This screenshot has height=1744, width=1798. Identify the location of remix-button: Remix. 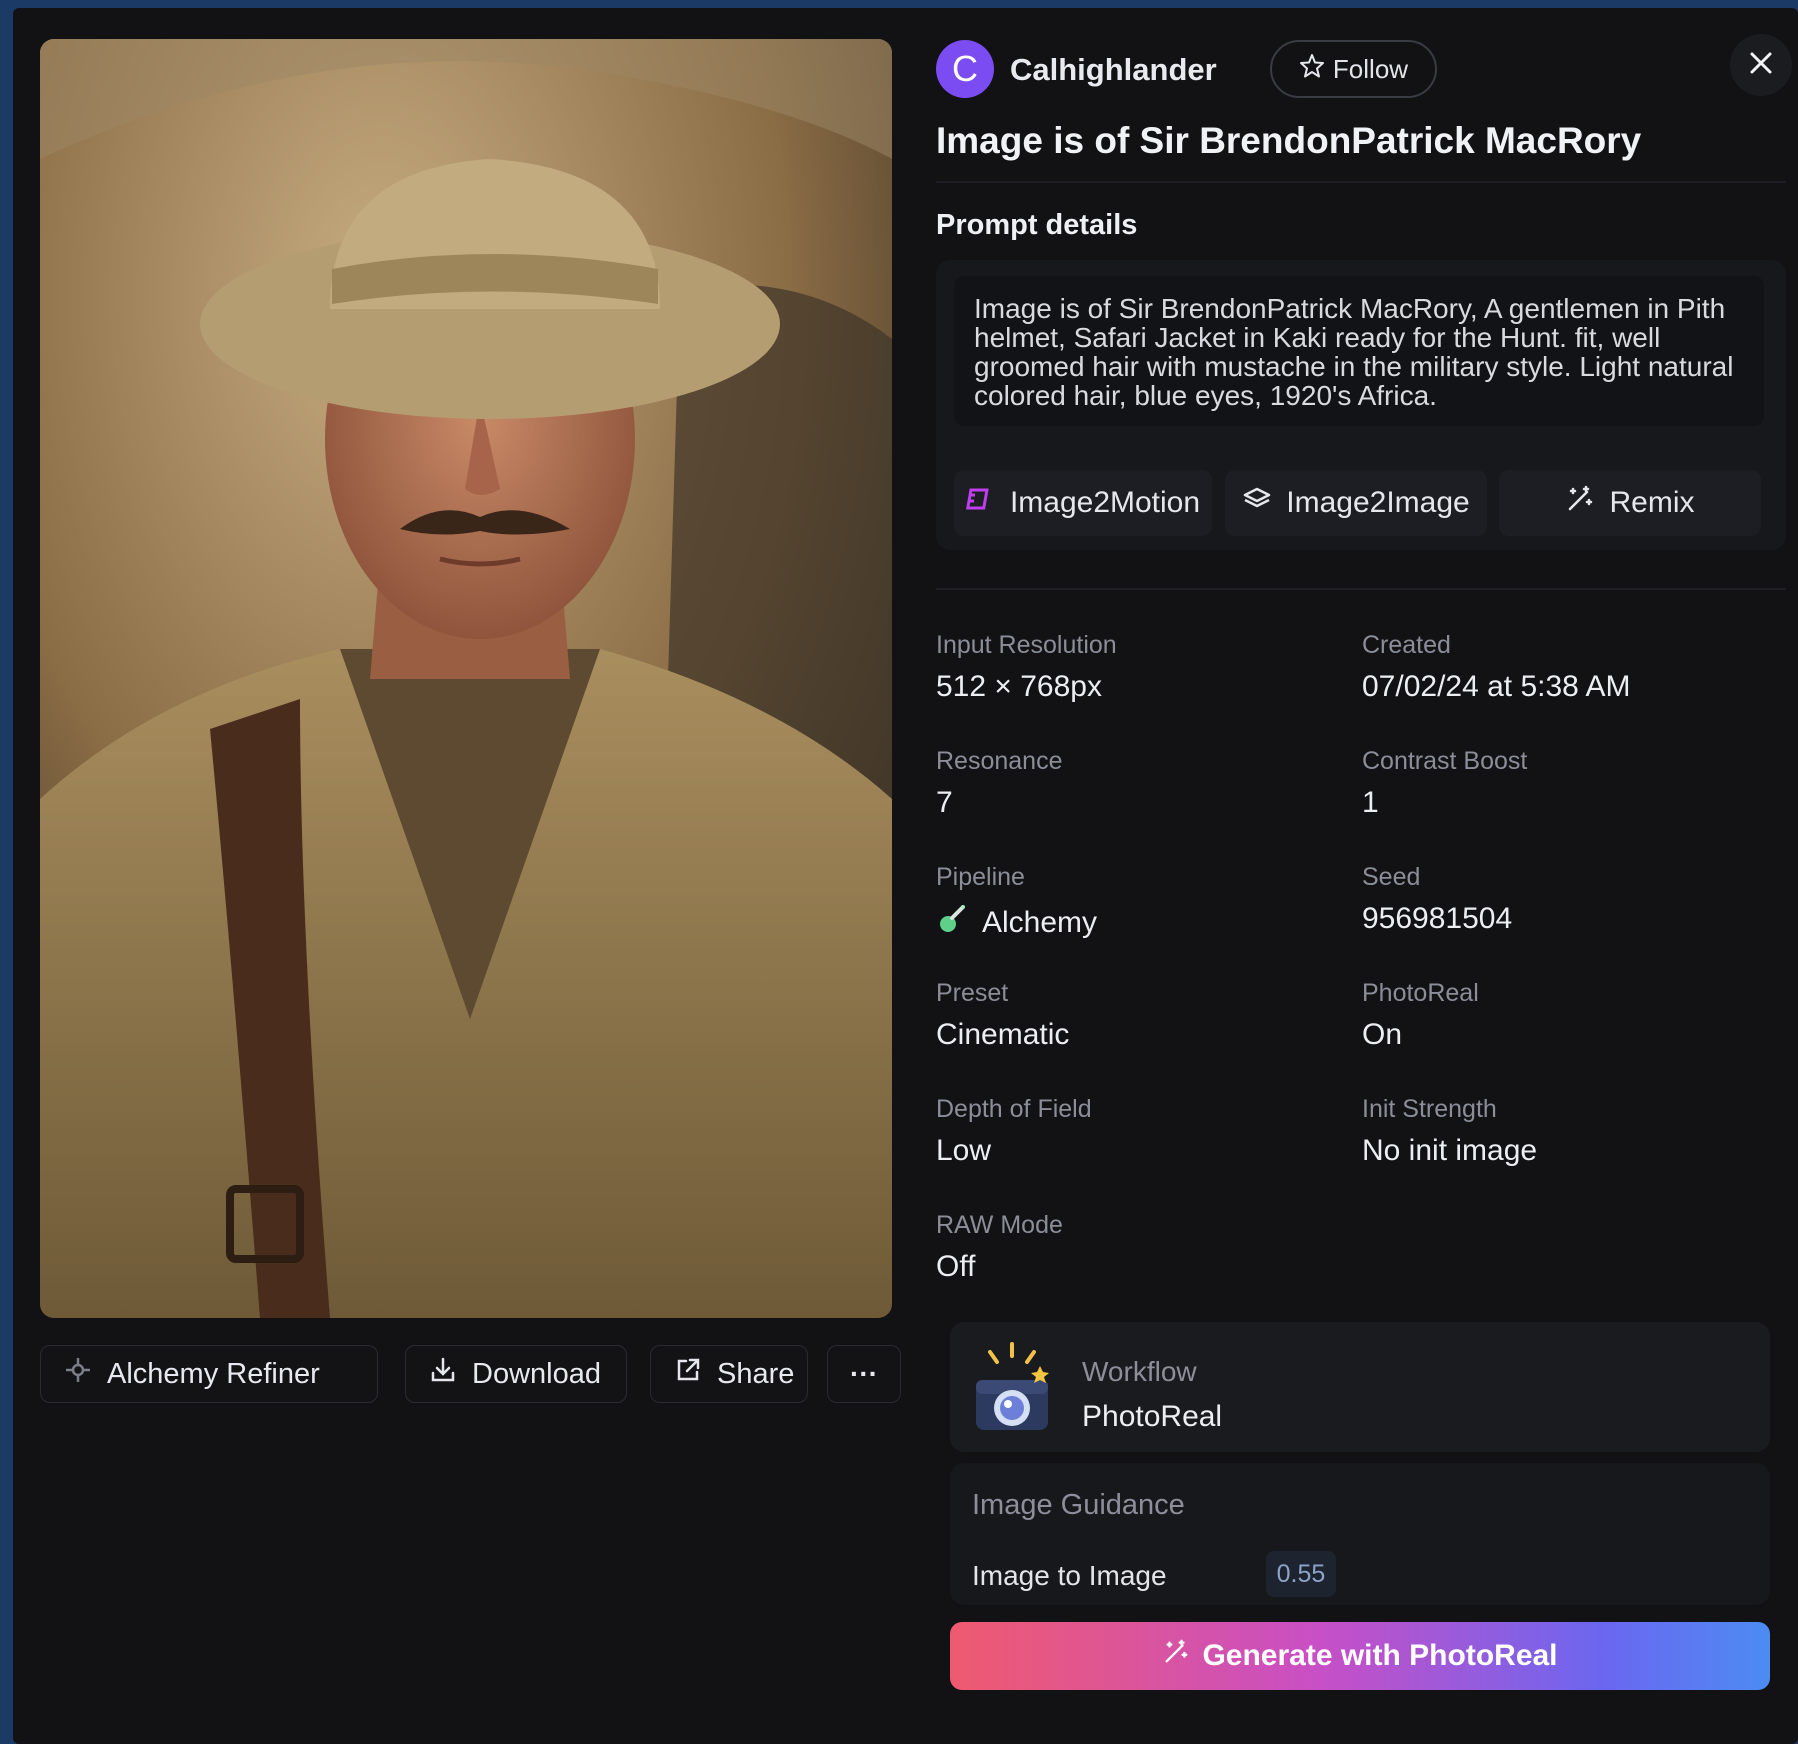
(1630, 503).